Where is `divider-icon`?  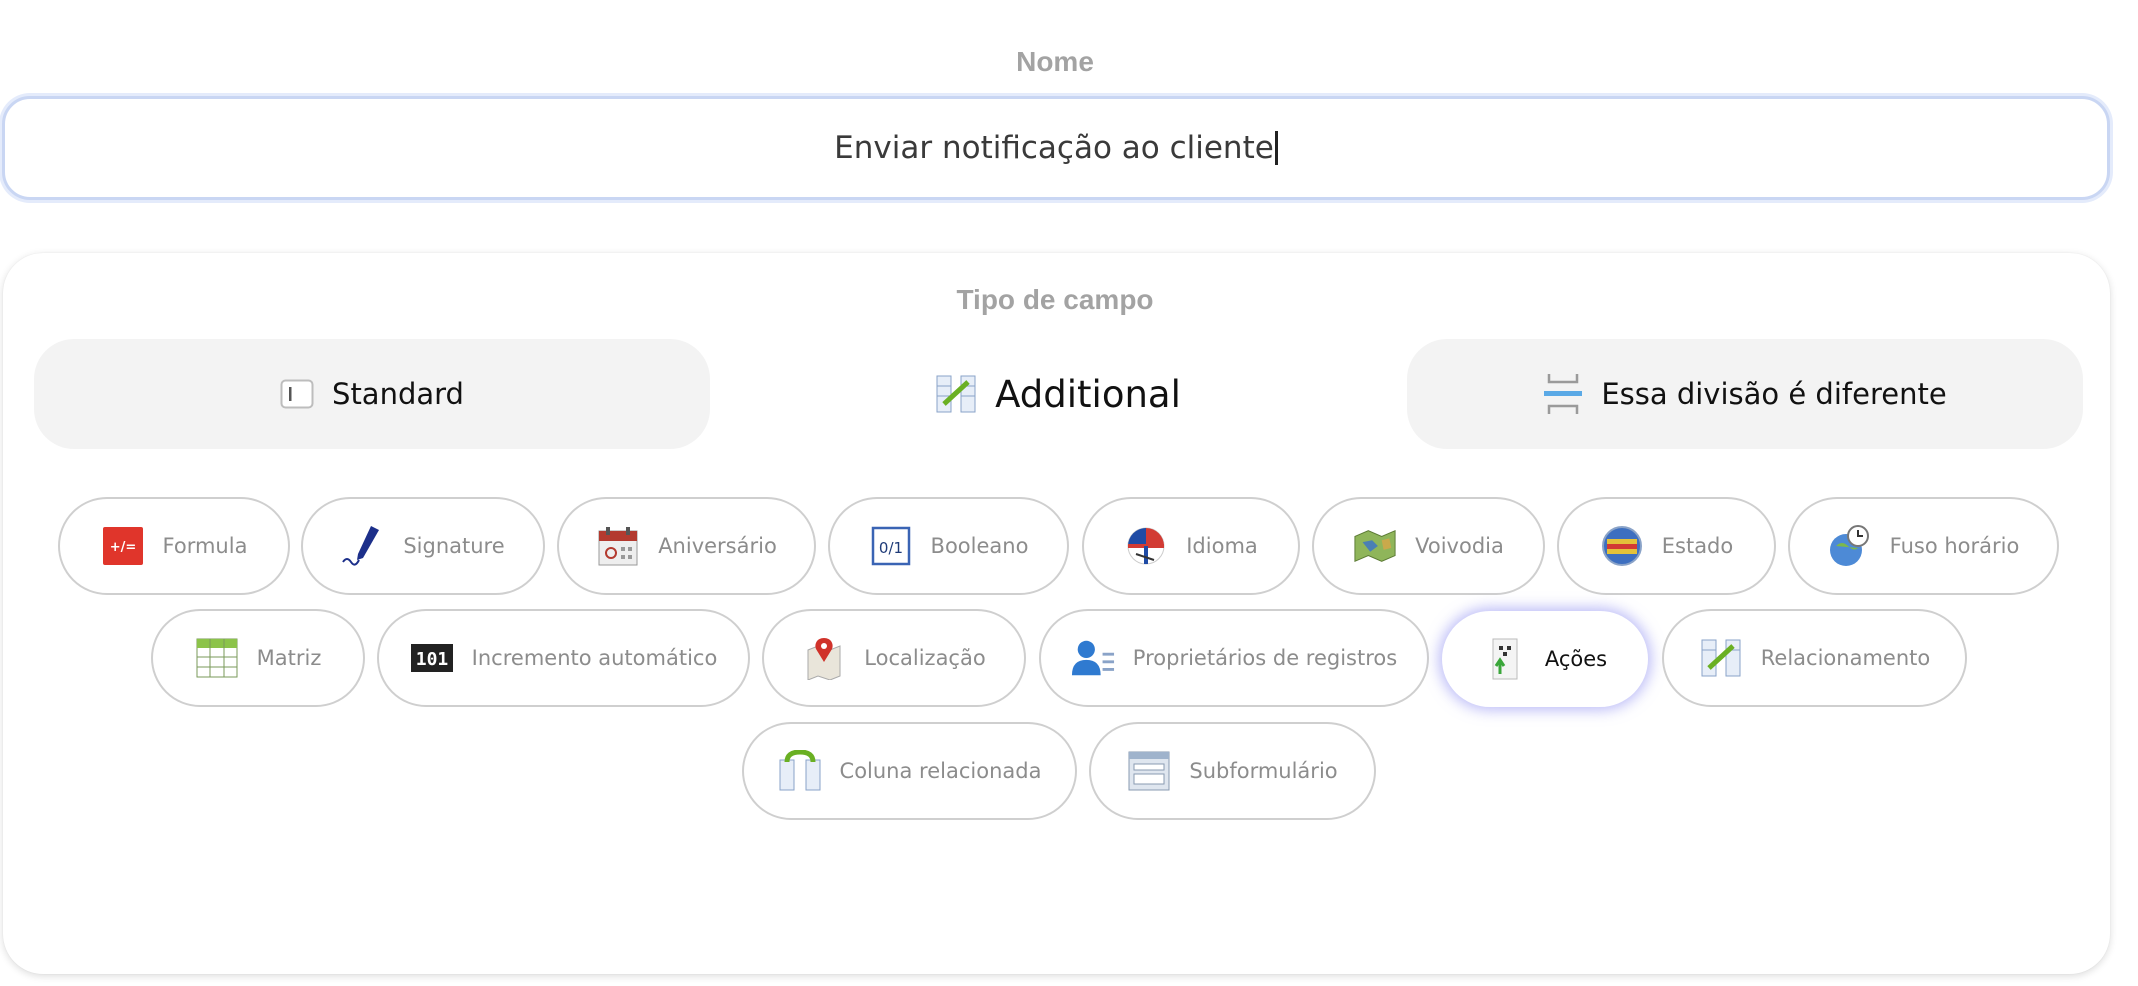 divider-icon is located at coordinates (1563, 394).